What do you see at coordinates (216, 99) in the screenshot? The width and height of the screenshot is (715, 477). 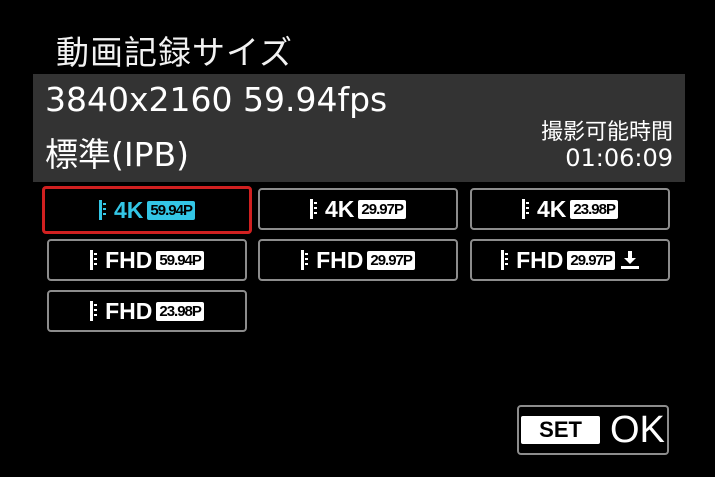 I see `resolution-fps: 3840x2160 59.94fps` at bounding box center [216, 99].